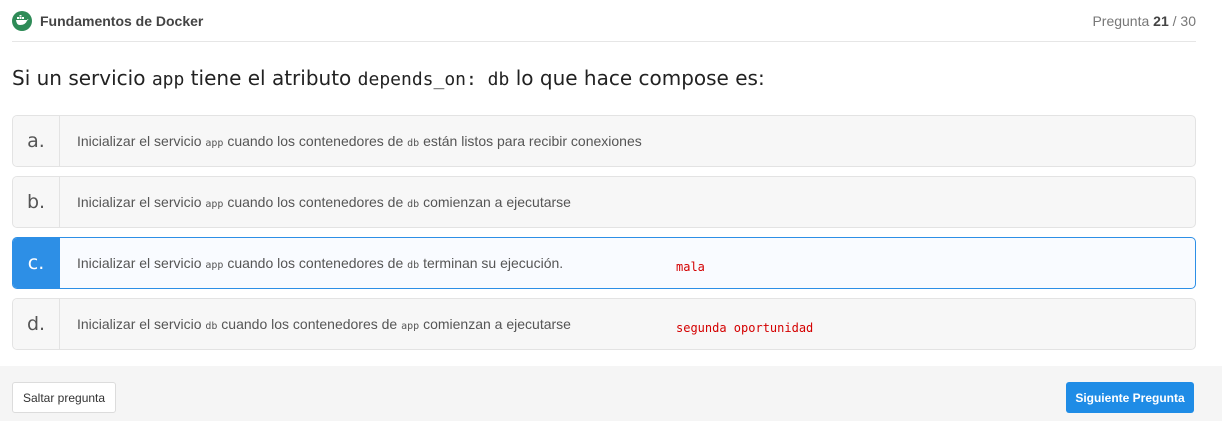 The width and height of the screenshot is (1222, 421). Describe the element at coordinates (611, 393) in the screenshot. I see `quiz-footer: Saltar pregunta Siguiente Pregunta` at that location.